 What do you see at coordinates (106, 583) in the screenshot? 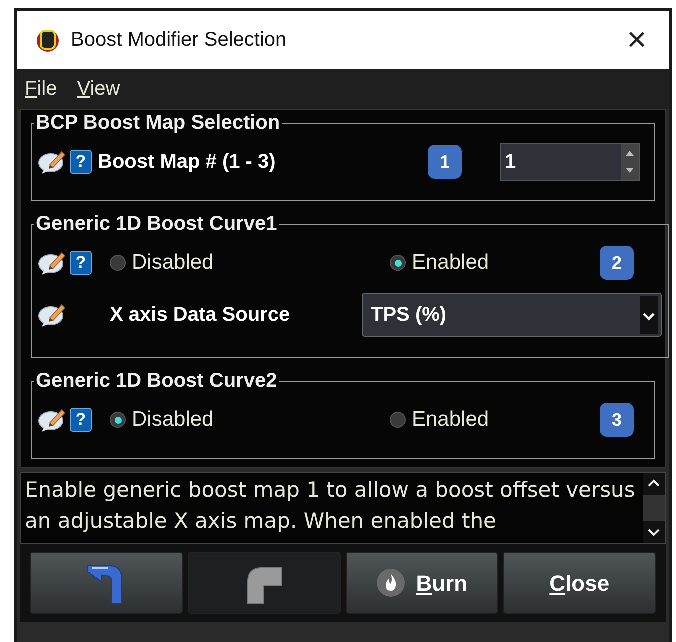
I see `undo-button` at bounding box center [106, 583].